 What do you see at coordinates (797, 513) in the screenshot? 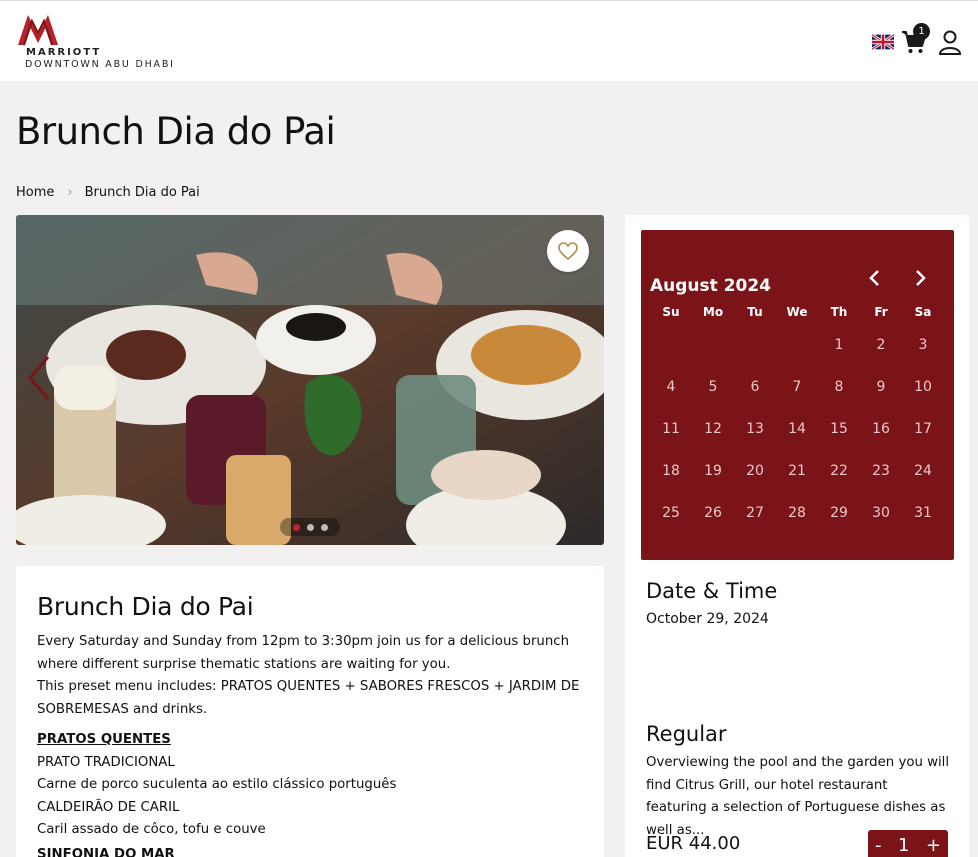
I see `calendar-day: 28` at bounding box center [797, 513].